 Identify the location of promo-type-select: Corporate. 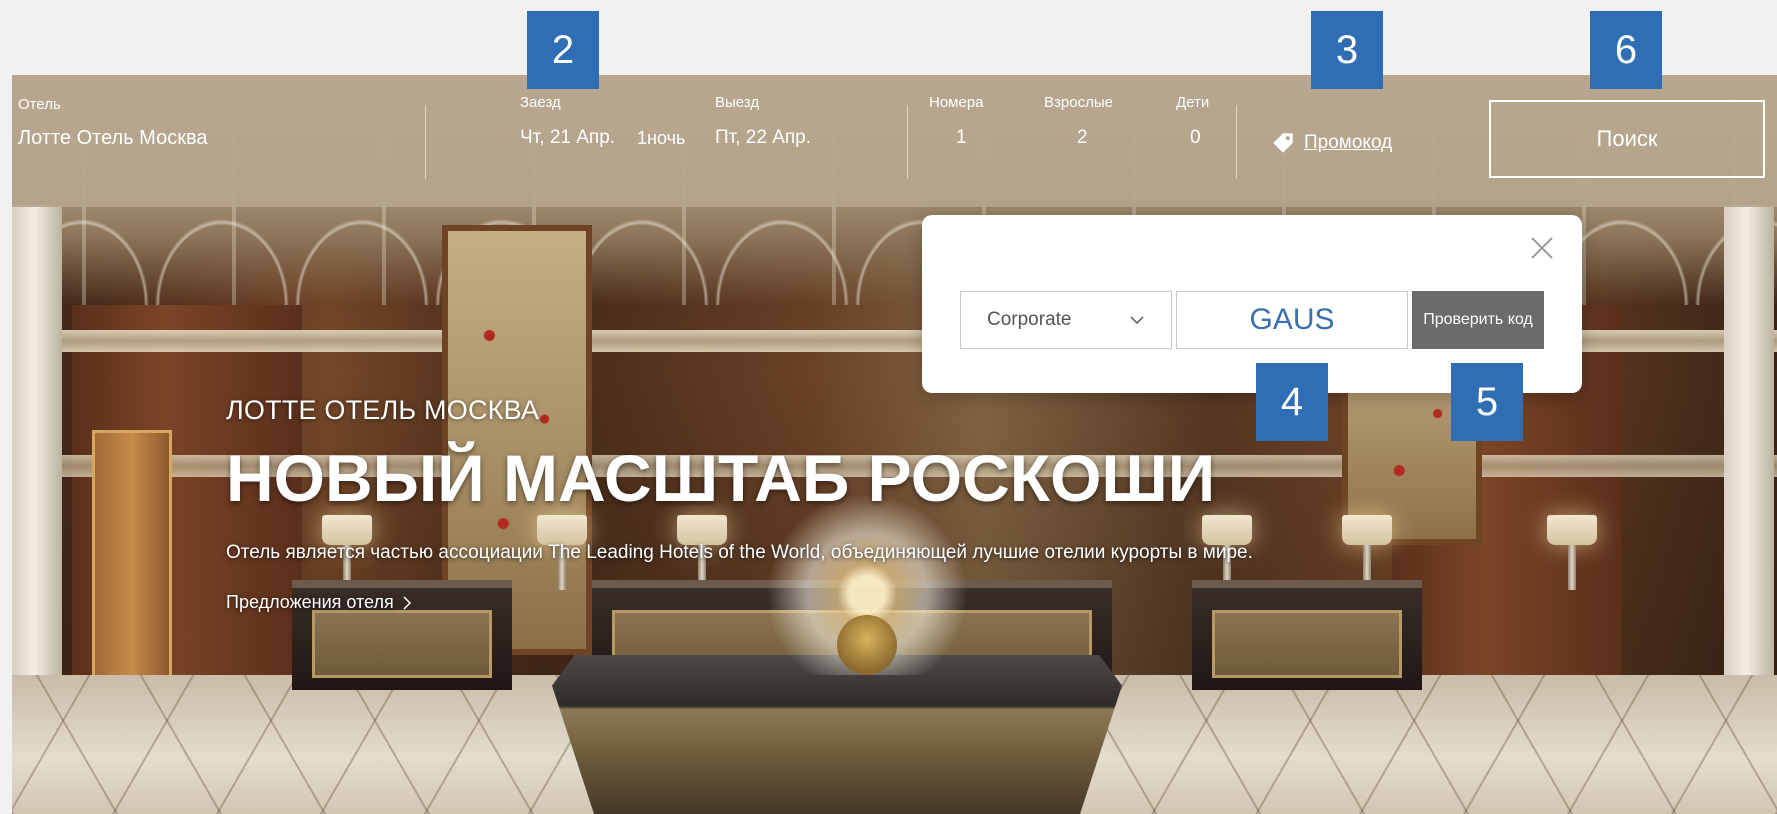
(1066, 320).